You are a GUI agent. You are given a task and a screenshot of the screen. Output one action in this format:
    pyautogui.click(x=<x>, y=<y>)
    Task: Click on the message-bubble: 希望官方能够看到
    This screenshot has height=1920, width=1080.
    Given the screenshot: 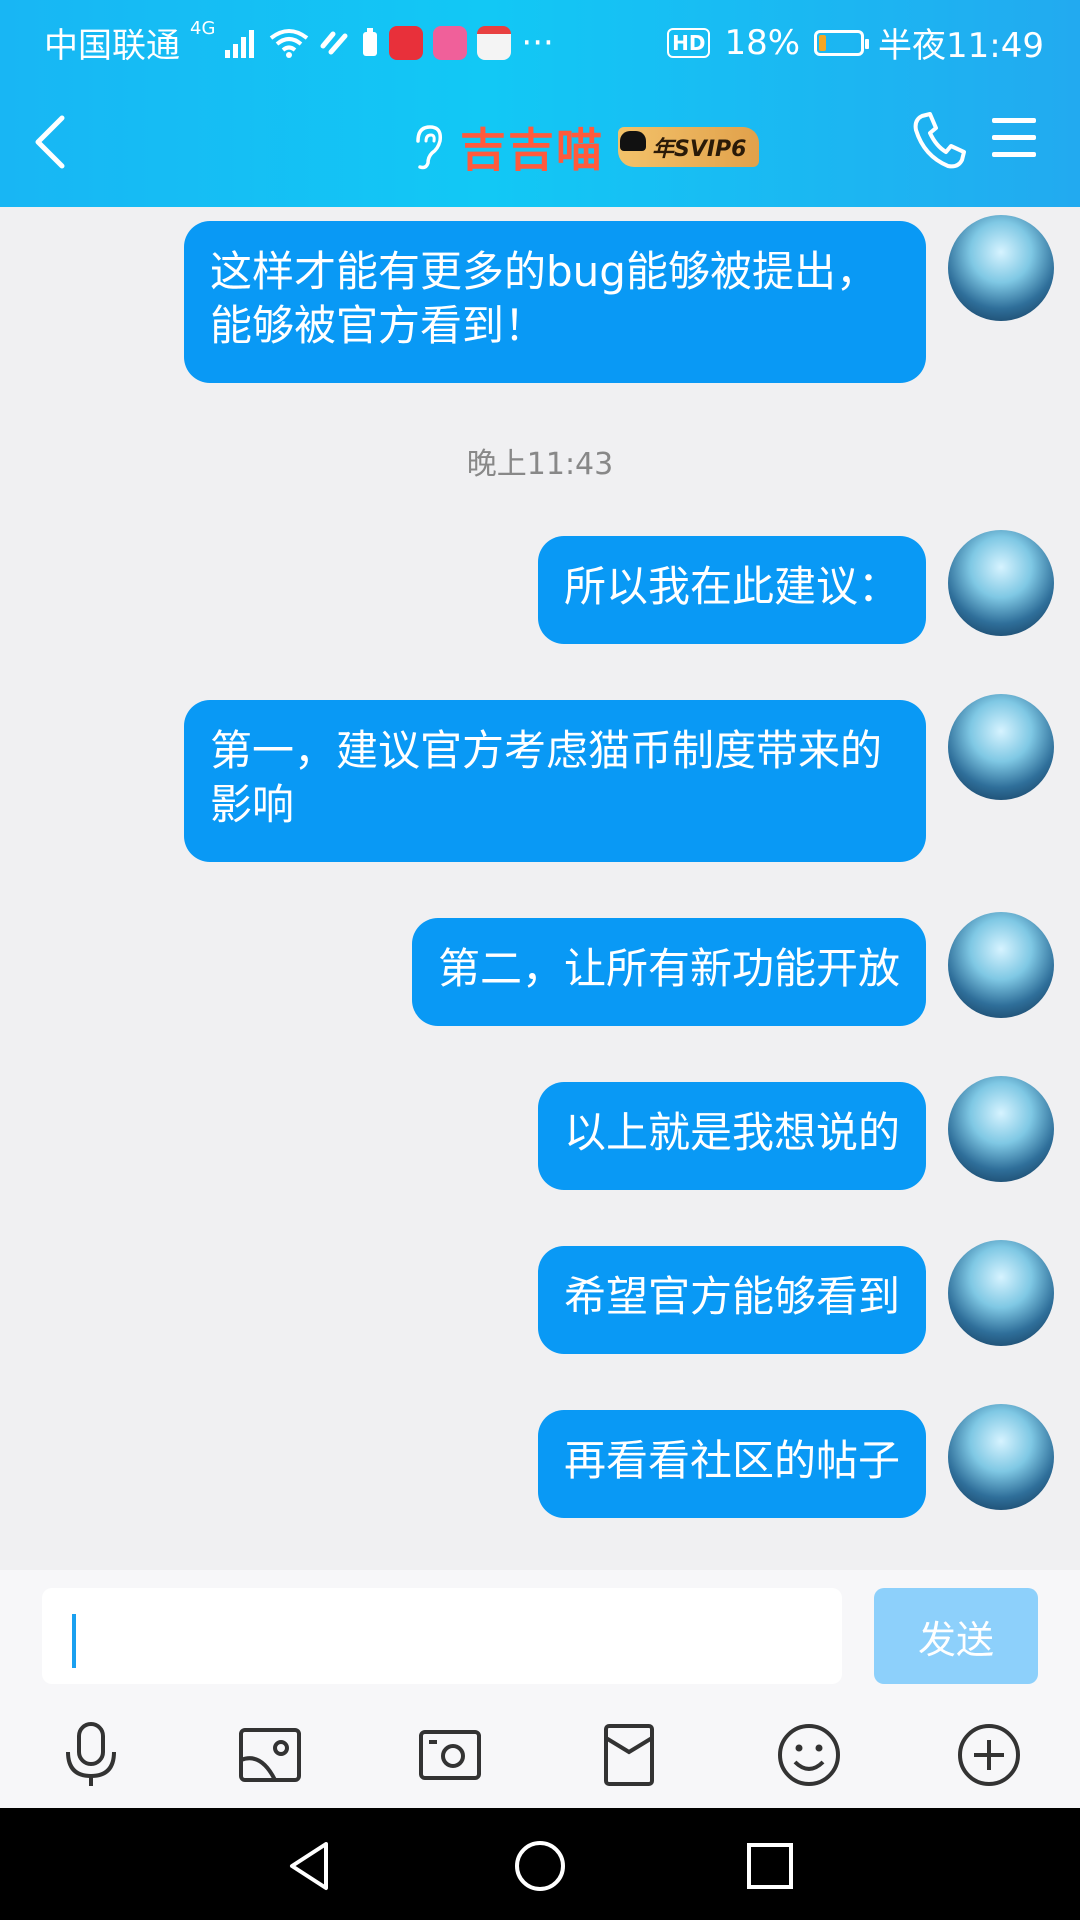 What is the action you would take?
    pyautogui.click(x=731, y=1300)
    